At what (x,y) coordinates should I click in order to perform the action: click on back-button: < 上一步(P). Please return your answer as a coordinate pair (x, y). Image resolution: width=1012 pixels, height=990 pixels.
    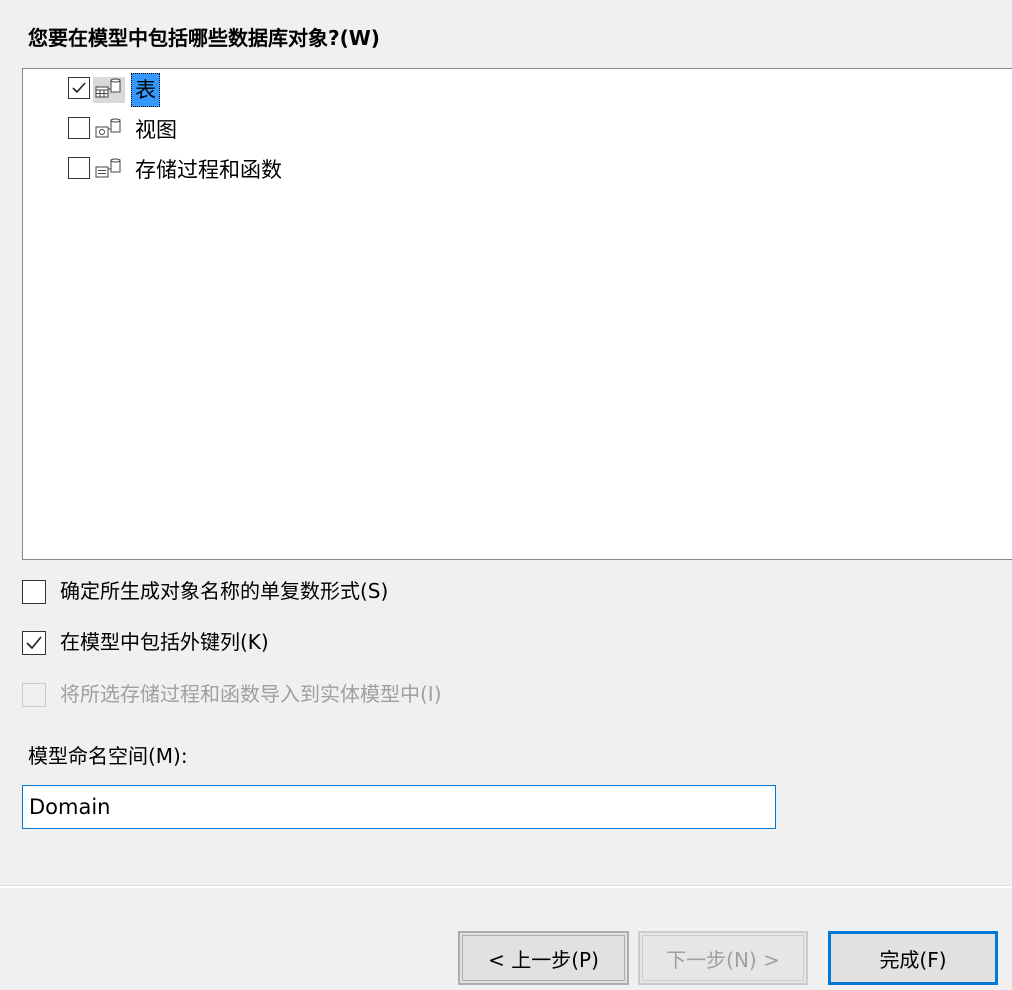
    Looking at the image, I should click on (543, 958).